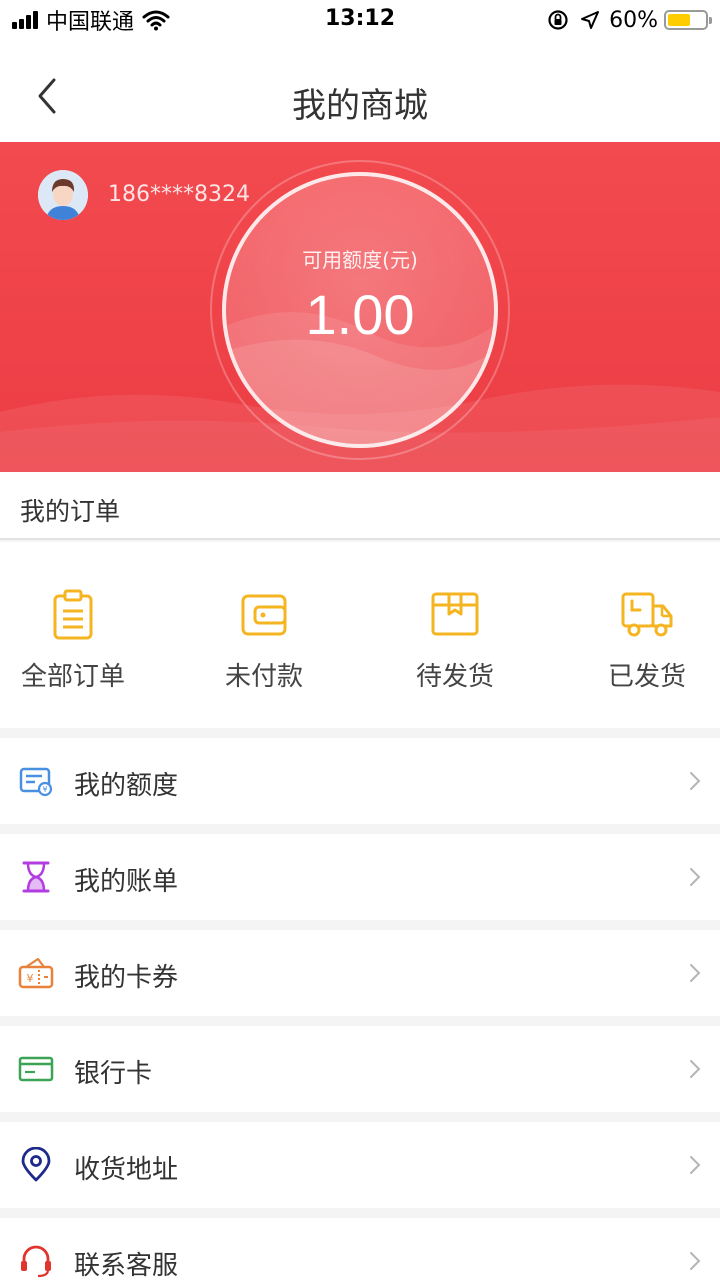  I want to click on menu-item-coupons: ¥ 我的卡券, so click(360, 973).